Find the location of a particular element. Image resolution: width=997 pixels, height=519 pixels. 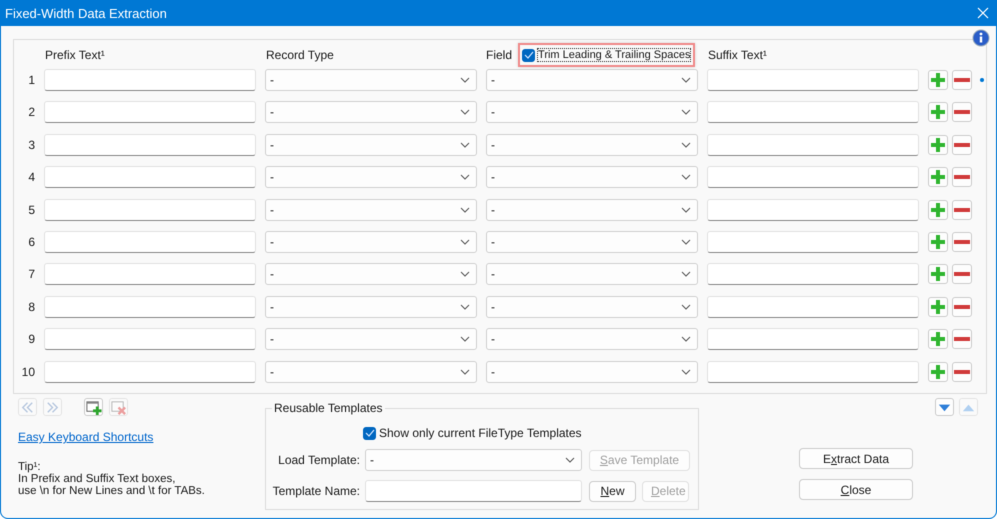

load-template-label: Load Template: is located at coordinates (318, 460).